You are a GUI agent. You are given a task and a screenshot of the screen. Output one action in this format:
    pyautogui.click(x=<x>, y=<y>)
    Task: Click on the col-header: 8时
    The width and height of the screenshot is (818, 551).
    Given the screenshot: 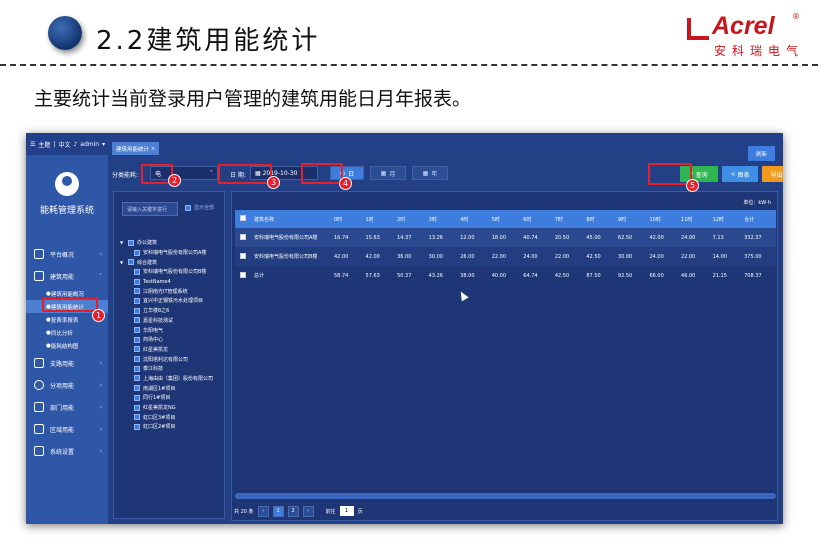 What is the action you would take?
    pyautogui.click(x=597, y=219)
    